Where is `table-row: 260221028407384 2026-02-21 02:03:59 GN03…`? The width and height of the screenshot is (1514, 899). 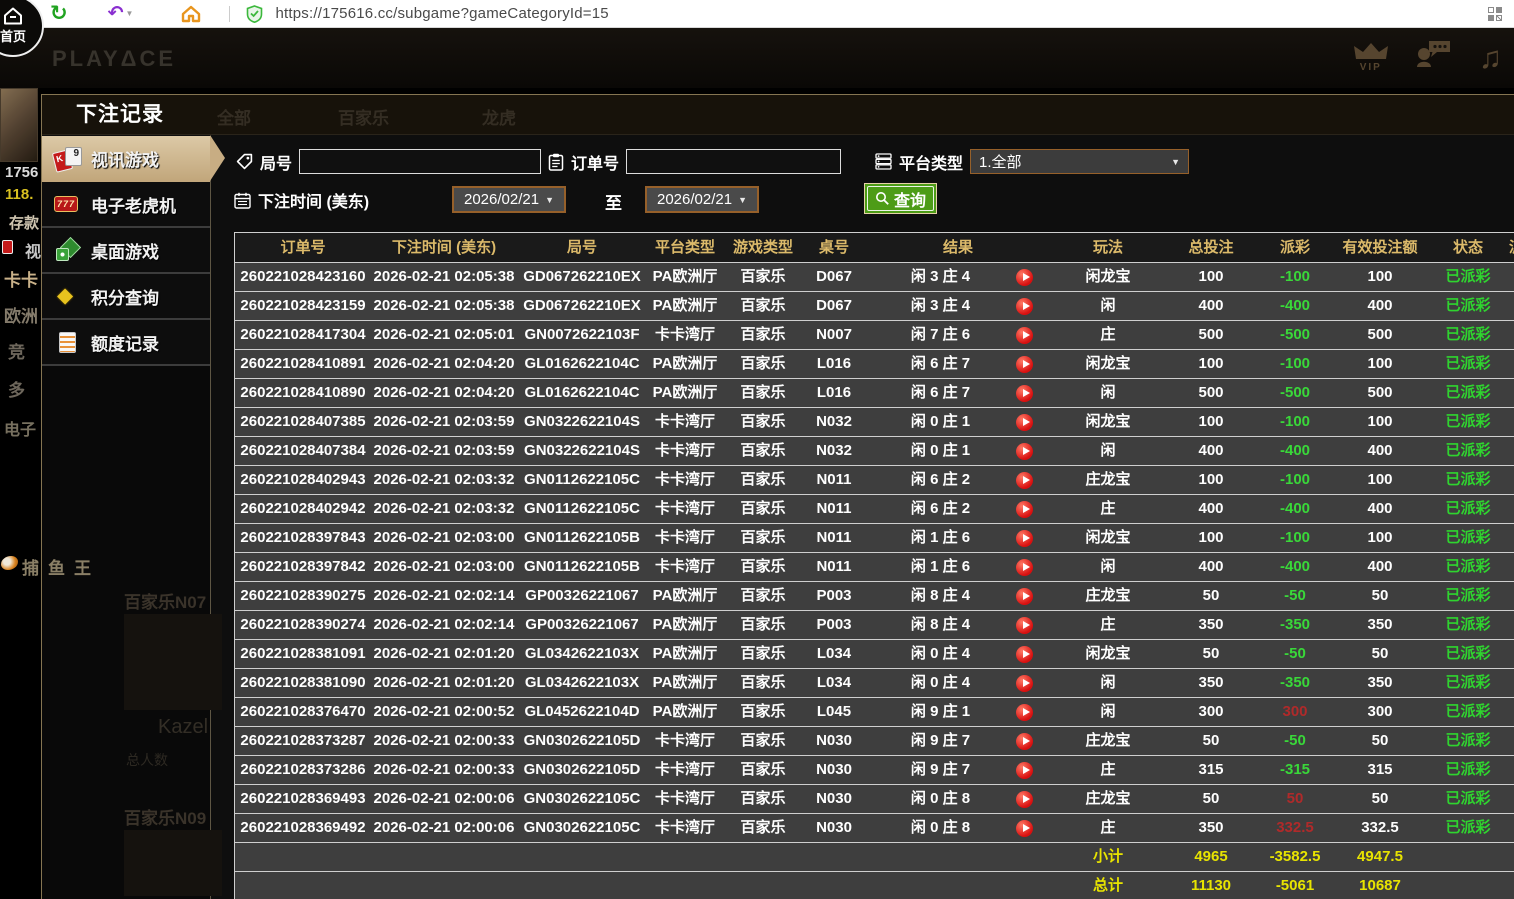 table-row: 260221028407384 2026-02-21 02:03:59 GN03… is located at coordinates (874, 451).